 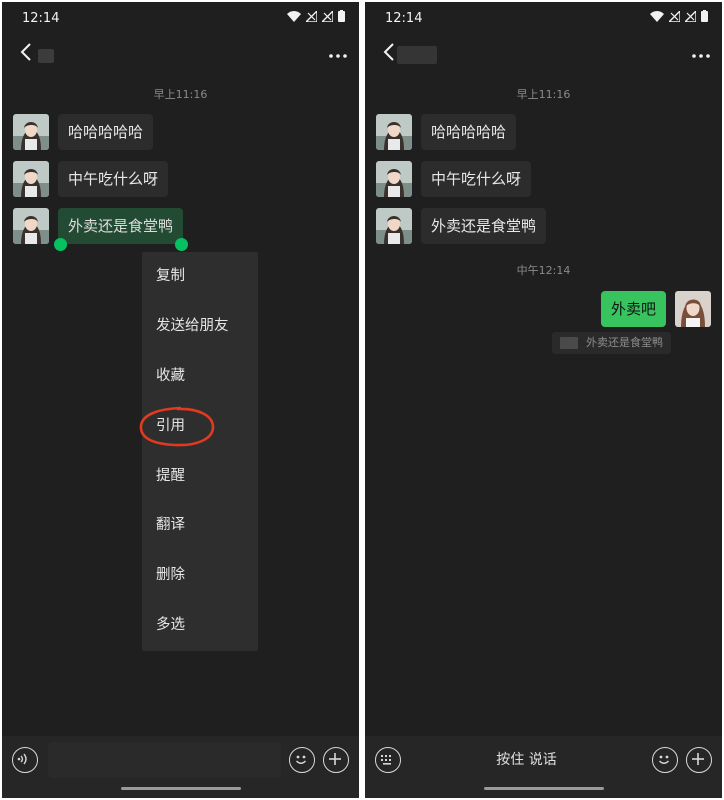 I want to click on message-bubble: 外卖还是食堂鸭, so click(x=484, y=226).